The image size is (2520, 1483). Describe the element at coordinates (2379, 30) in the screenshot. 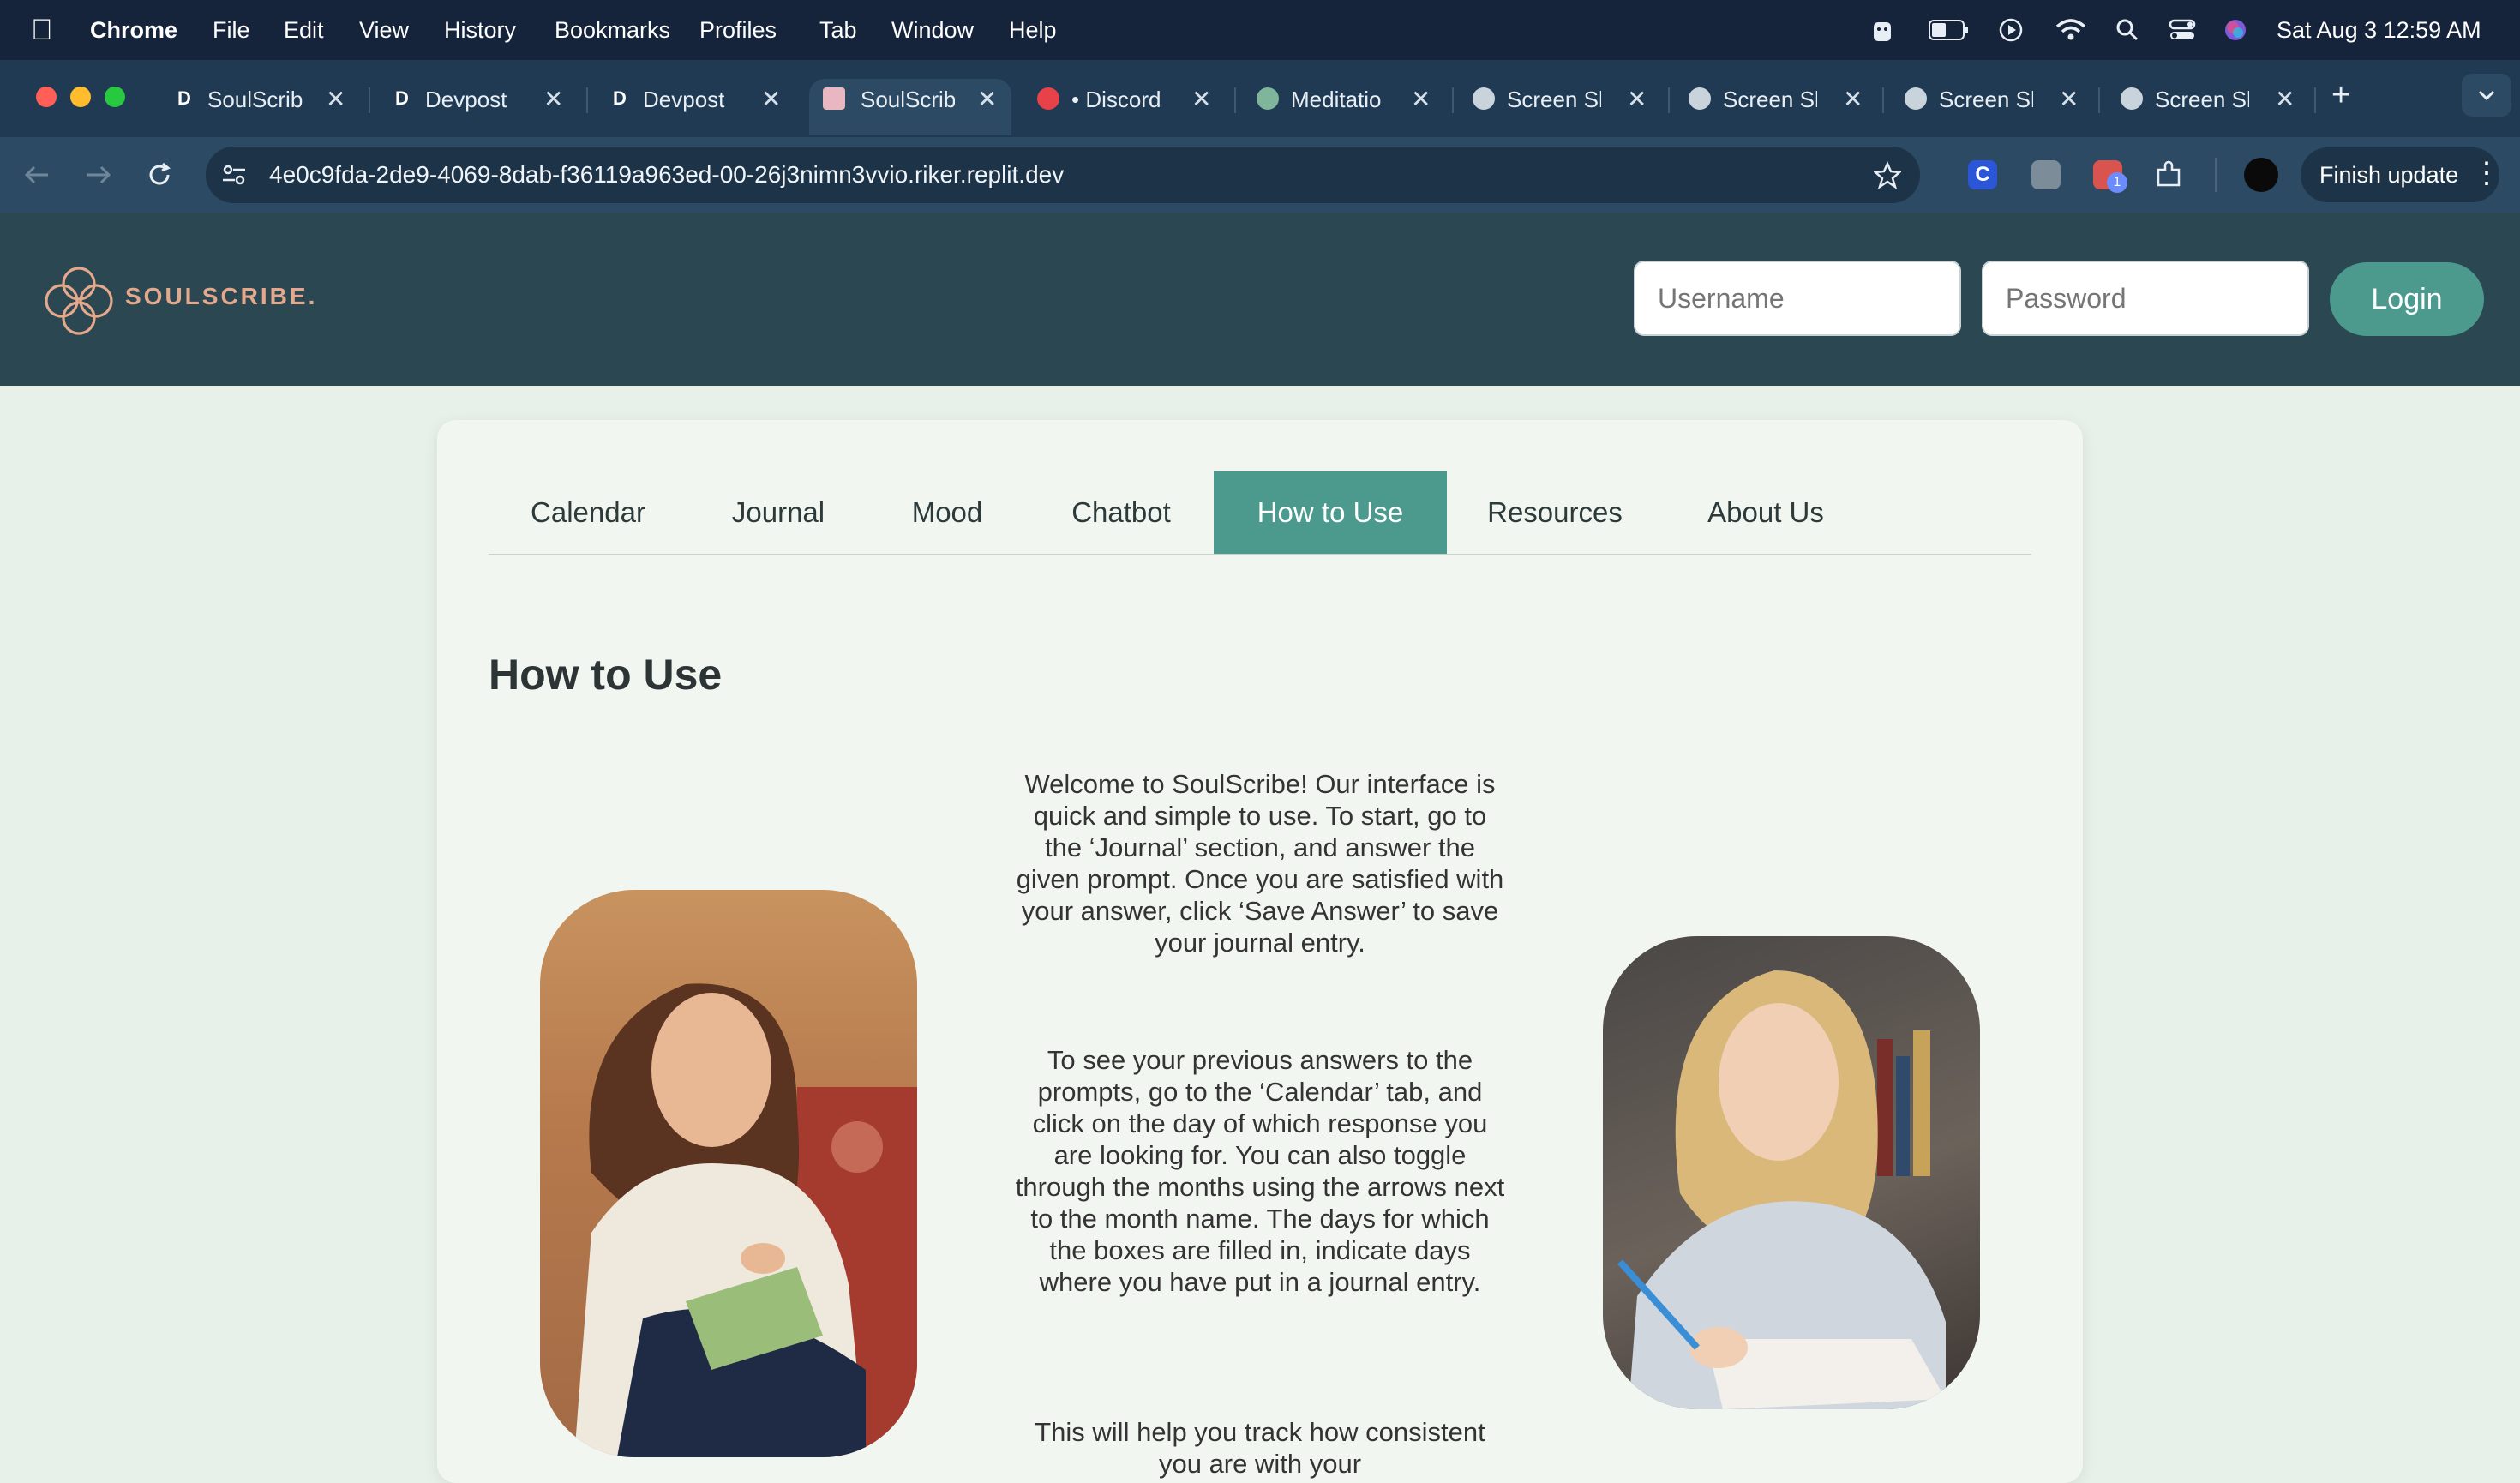

I see `menubar-clock: Sat Aug 3 12:59 AM` at that location.